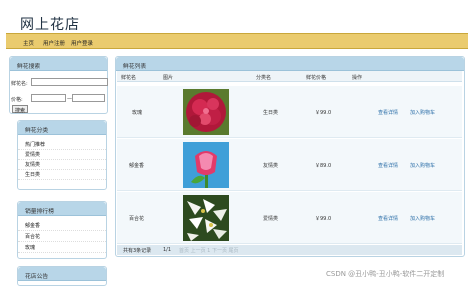  What do you see at coordinates (28, 43) in the screenshot?
I see `nav-home: 主页` at bounding box center [28, 43].